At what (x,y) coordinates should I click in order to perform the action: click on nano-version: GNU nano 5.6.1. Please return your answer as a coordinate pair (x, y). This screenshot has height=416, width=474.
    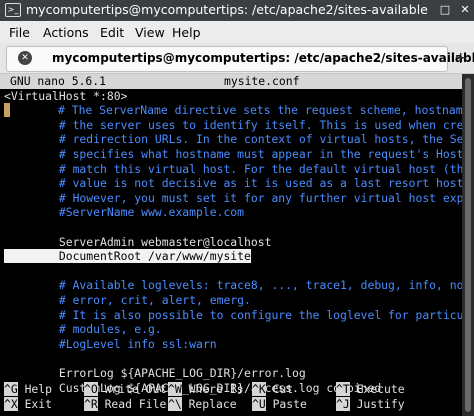
    Looking at the image, I should click on (58, 81).